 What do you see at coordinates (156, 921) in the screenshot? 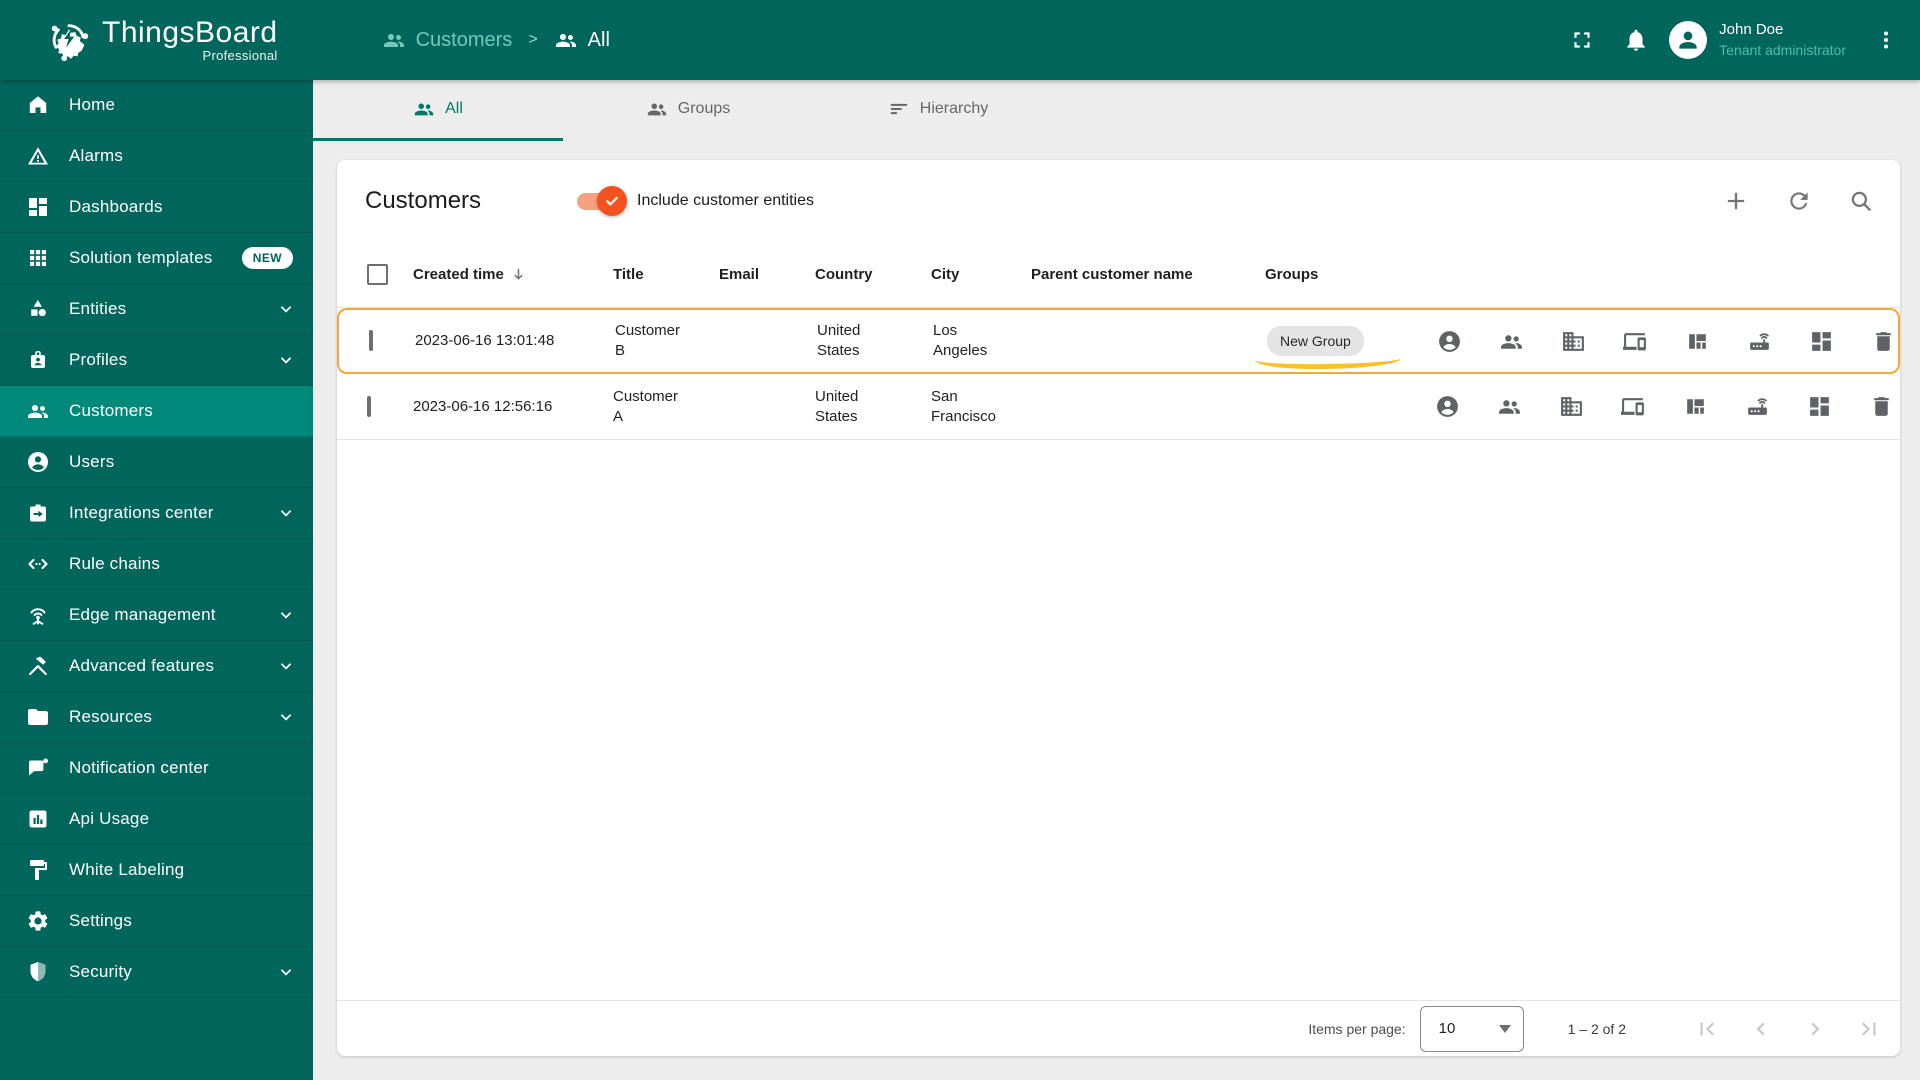
I see `sidebar-item-settings: Settings` at bounding box center [156, 921].